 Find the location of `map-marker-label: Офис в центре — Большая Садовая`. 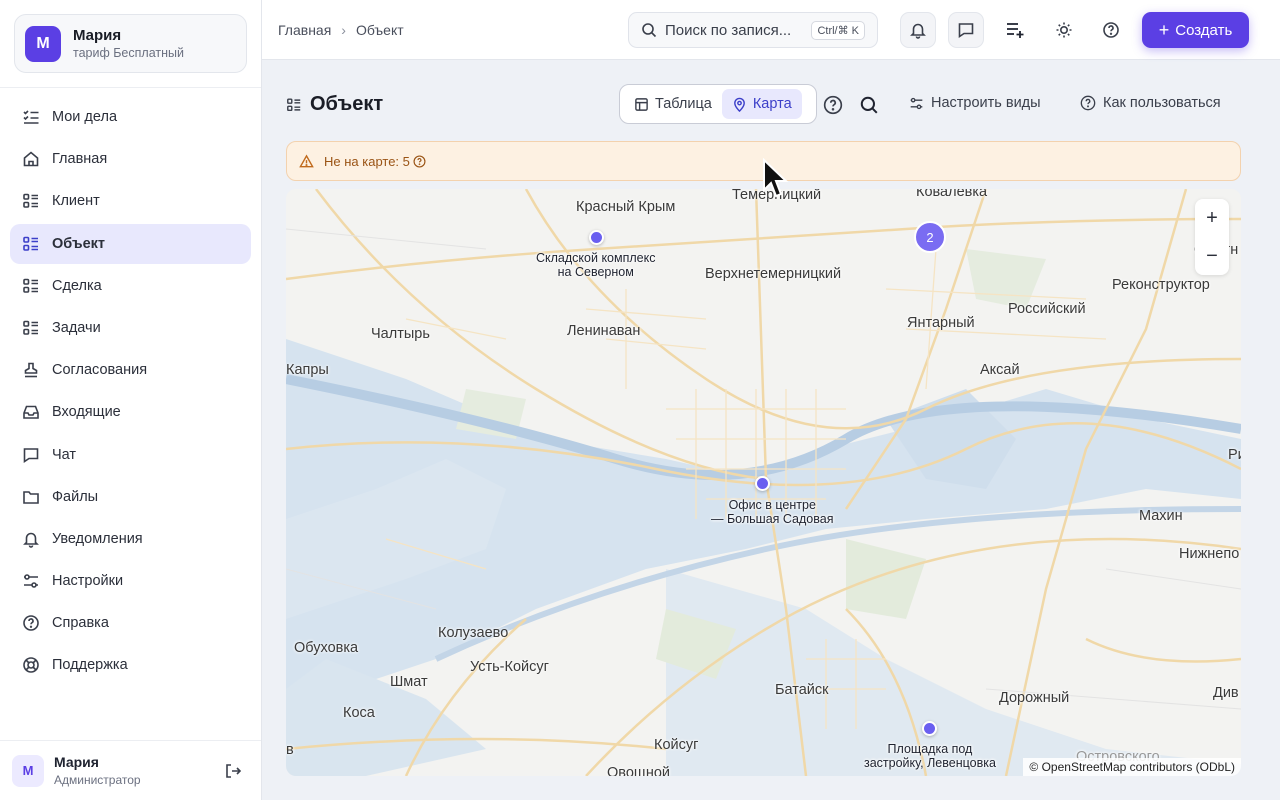

map-marker-label: Офис в центре — Большая Садовая is located at coordinates (772, 512).